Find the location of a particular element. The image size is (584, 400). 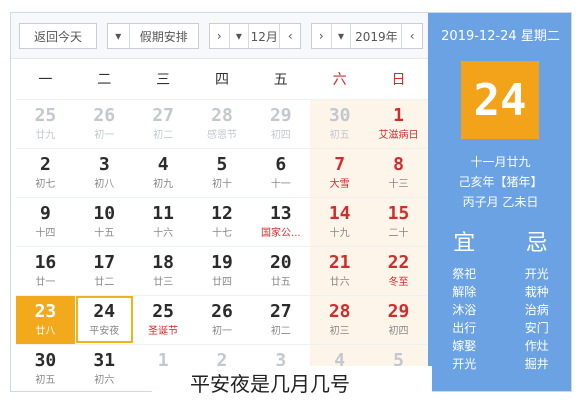

holiday-select: ▾ 假期安排 is located at coordinates (153, 36).